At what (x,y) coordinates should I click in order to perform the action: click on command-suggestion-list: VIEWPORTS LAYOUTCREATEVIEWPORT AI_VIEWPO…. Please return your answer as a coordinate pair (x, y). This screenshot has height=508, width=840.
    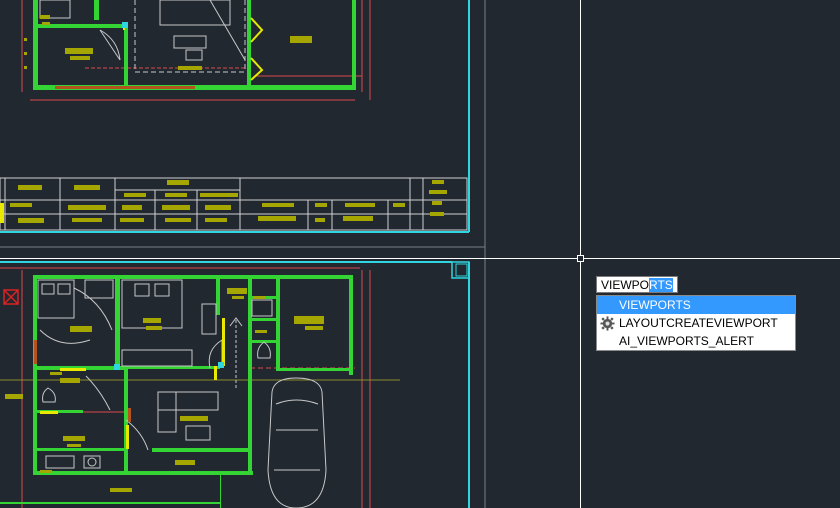
    Looking at the image, I should click on (696, 323).